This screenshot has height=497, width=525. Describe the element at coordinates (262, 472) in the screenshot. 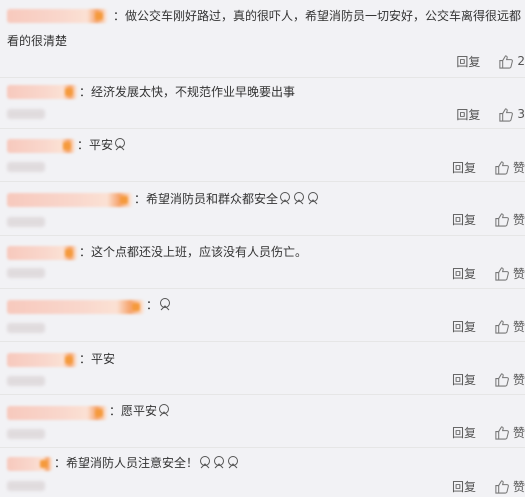

I see `comment-item: ：希望消防人员注意安全！ 回复 赞` at that location.